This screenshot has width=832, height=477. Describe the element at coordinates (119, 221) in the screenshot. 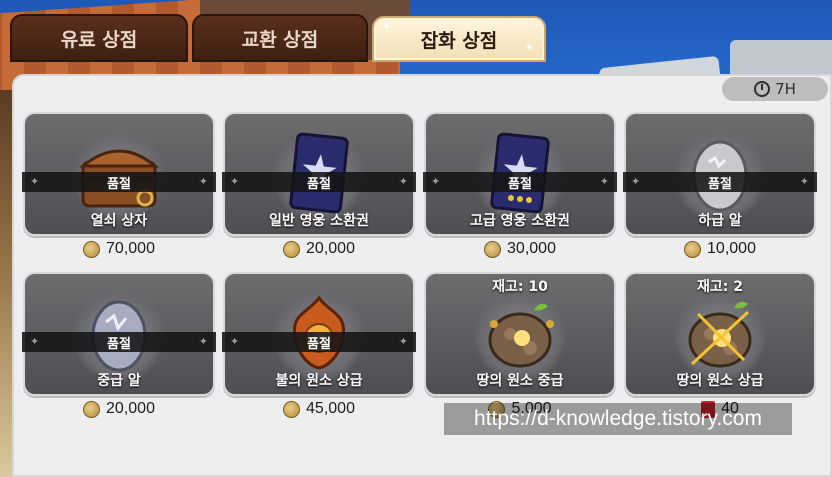

I see `item-name: 열쇠 상자` at that location.